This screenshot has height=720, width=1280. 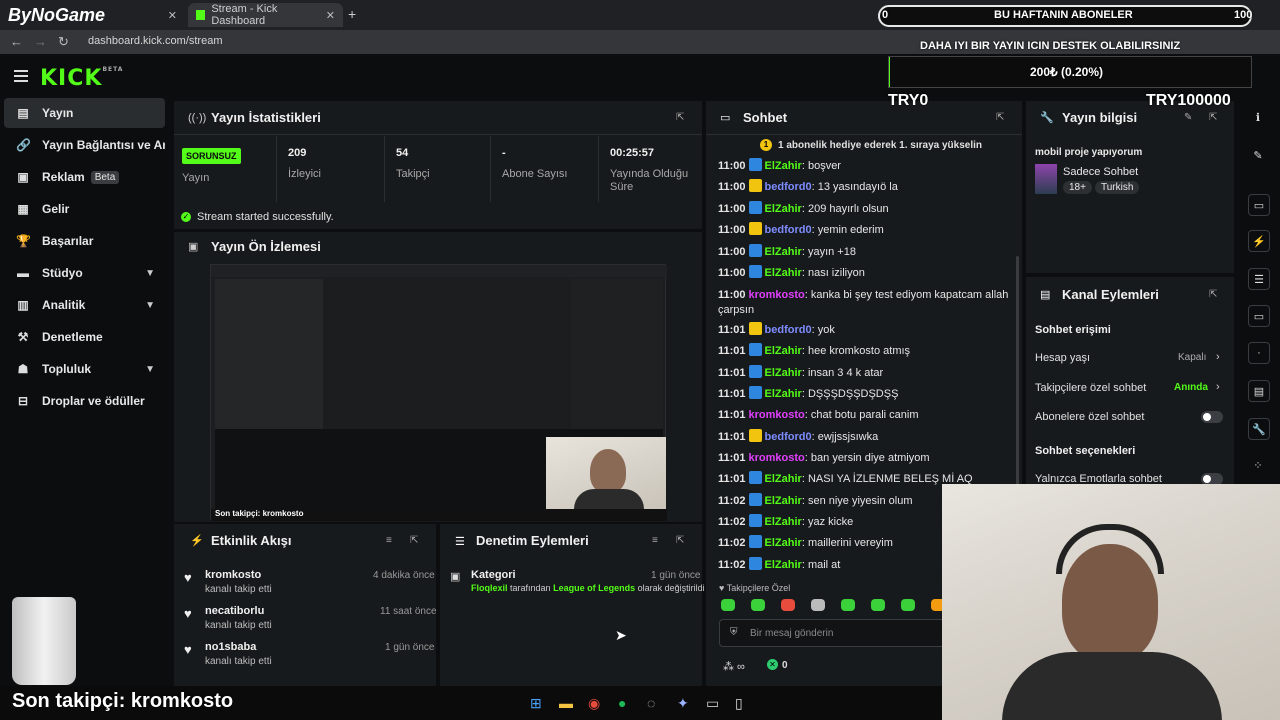 I want to click on moderator-badge-icon, so click(x=755, y=250).